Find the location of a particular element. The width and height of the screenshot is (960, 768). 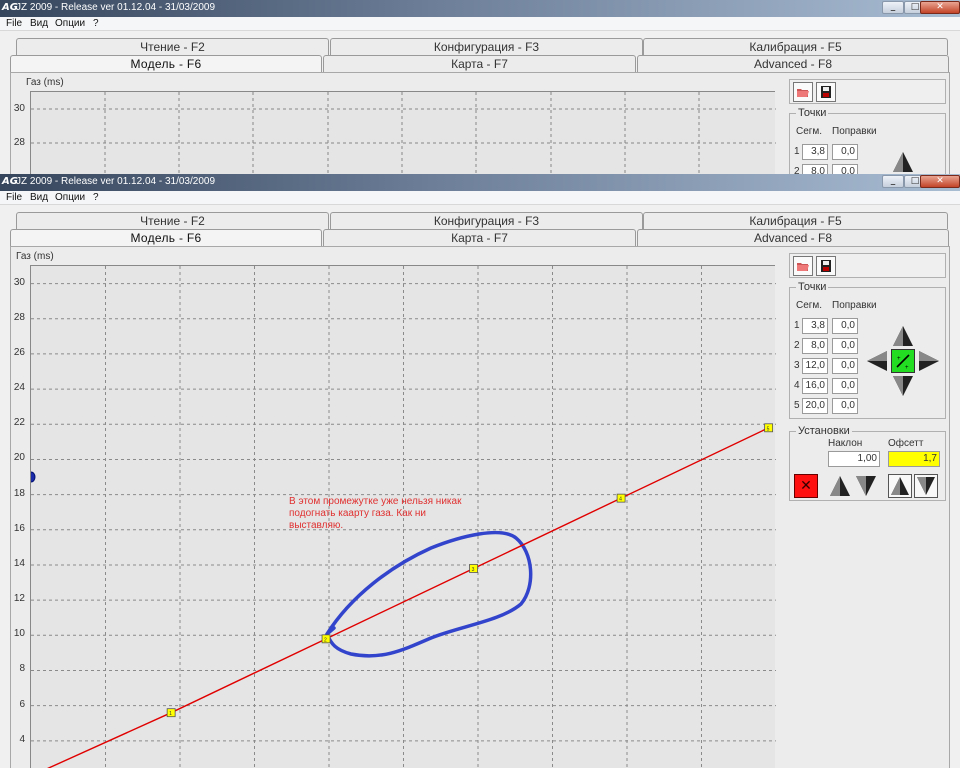

data-point-label: 4 is located at coordinates (620, 500).